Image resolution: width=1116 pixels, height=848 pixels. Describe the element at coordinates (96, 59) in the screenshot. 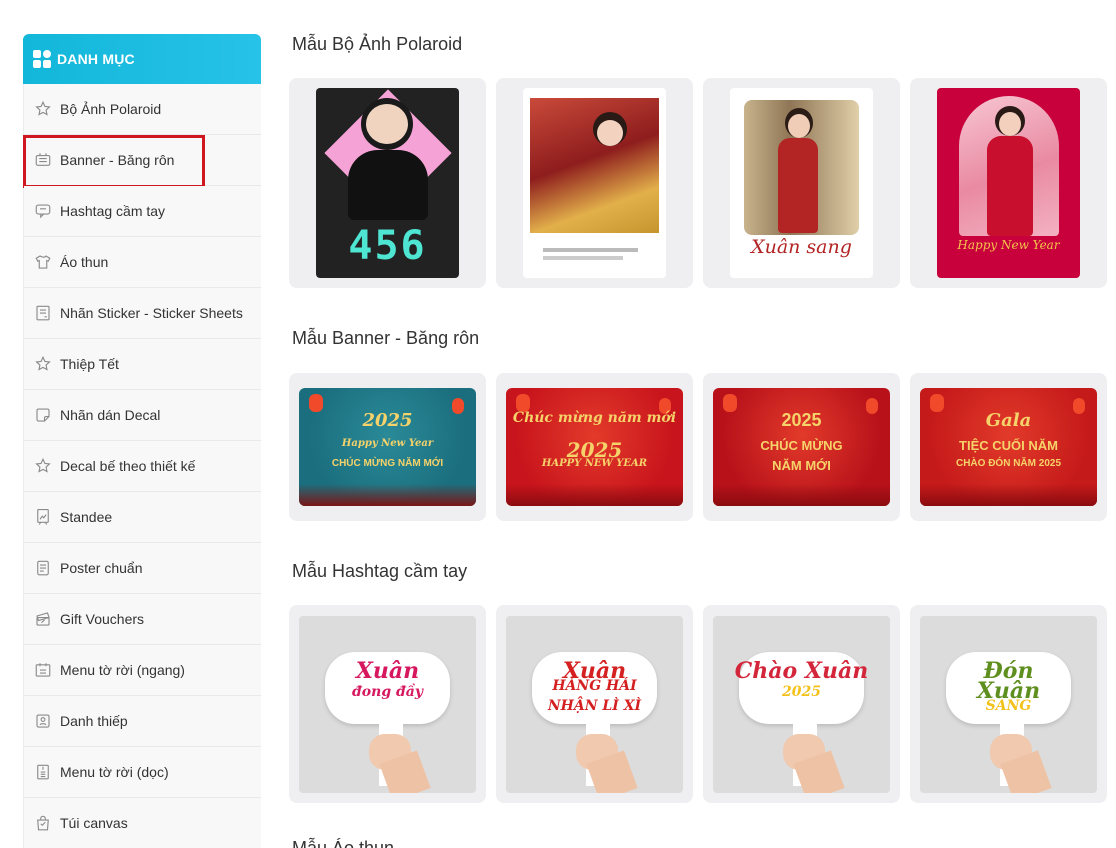

I see `category-header-label: DANH MỤC` at that location.